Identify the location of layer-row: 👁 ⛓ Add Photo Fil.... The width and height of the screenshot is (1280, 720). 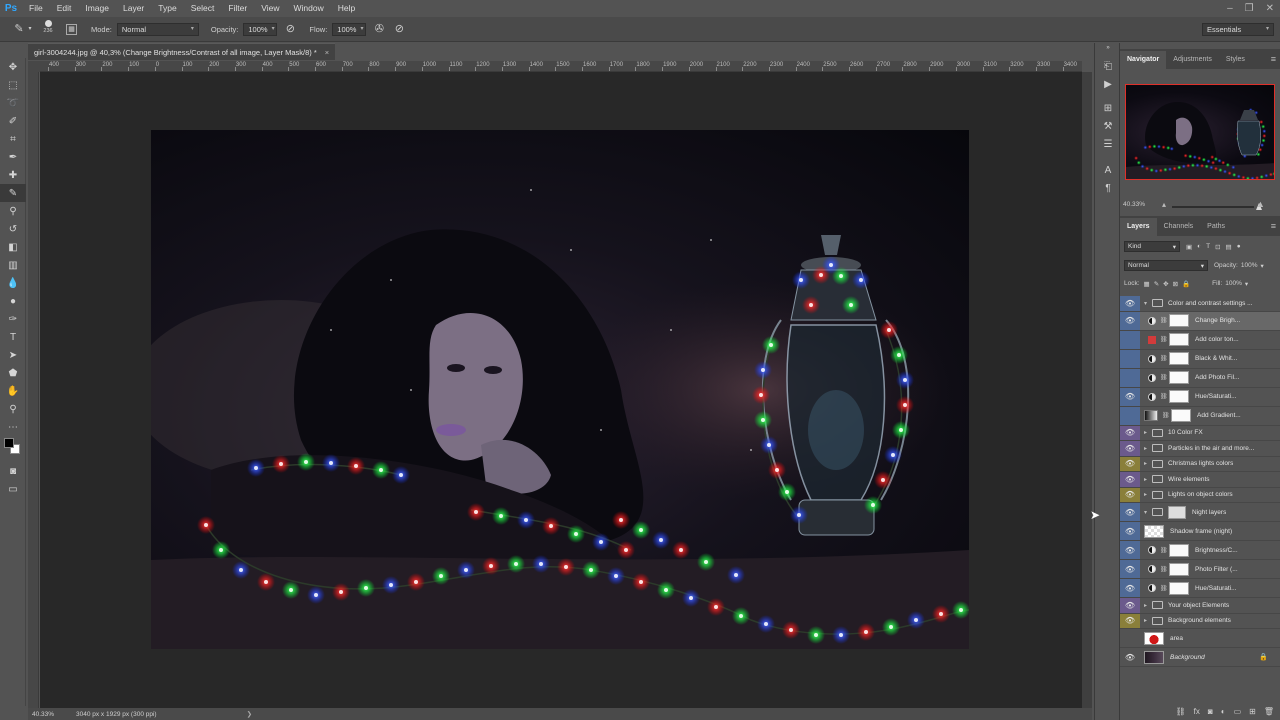
(1200, 378).